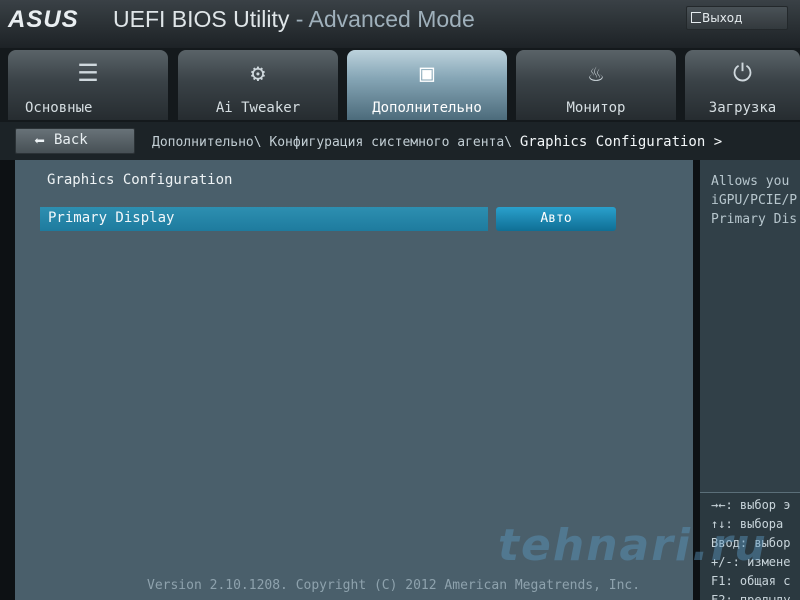 The image size is (800, 600). Describe the element at coordinates (596, 73) in the screenshot. I see `monitor-gauge-icon: ♨` at that location.